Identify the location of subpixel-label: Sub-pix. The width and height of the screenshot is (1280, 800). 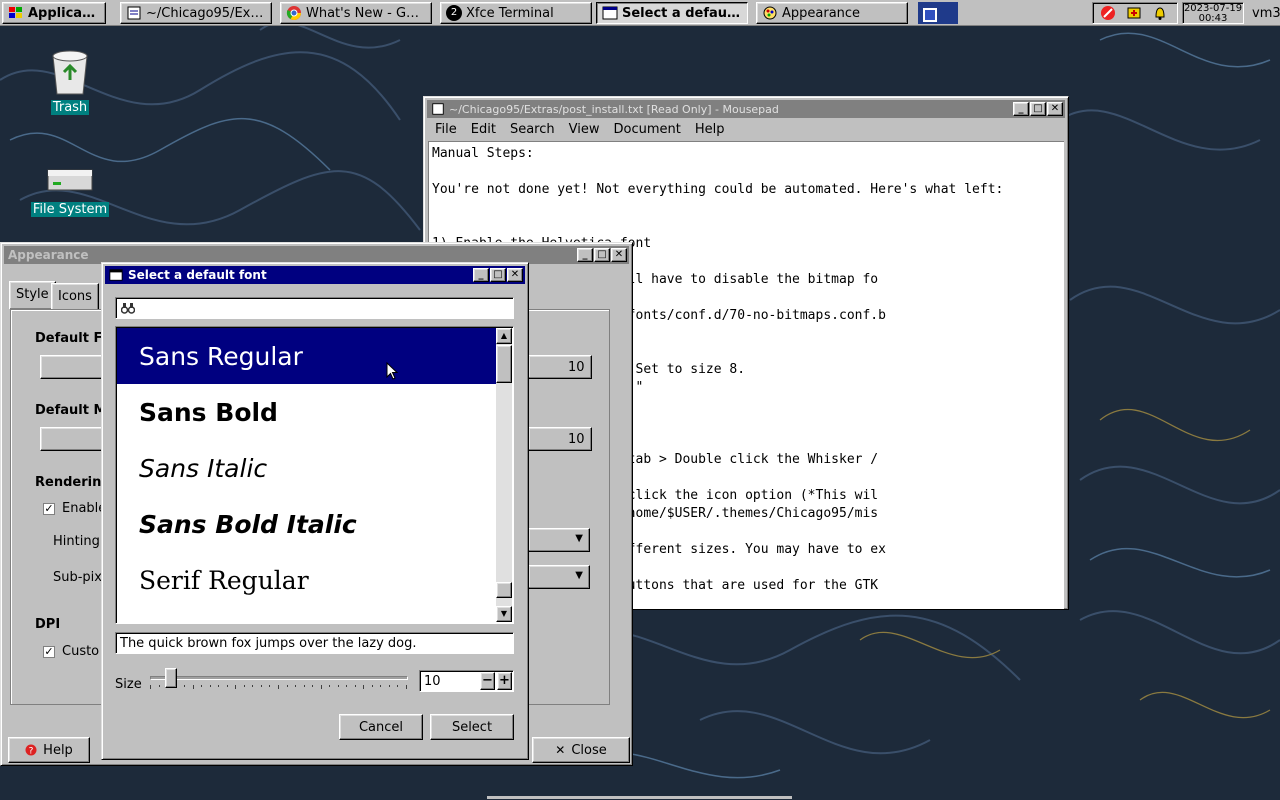
(77, 577).